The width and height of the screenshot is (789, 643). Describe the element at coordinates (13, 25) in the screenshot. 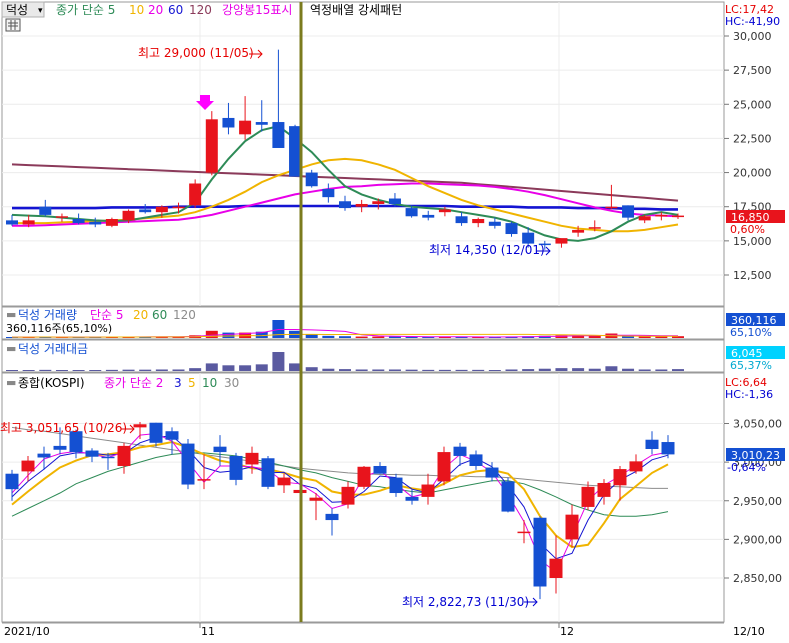

I see `settings-icon` at that location.